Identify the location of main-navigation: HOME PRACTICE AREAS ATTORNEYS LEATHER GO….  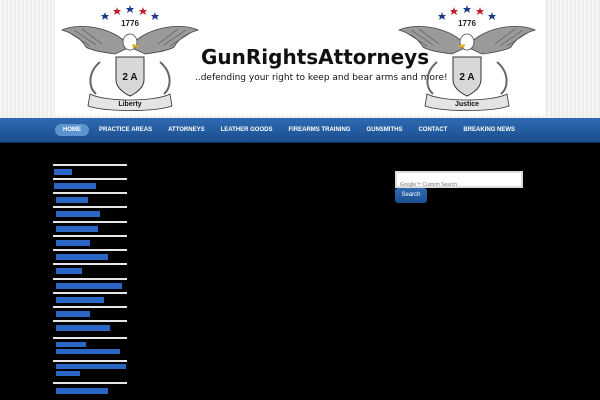
(300, 130).